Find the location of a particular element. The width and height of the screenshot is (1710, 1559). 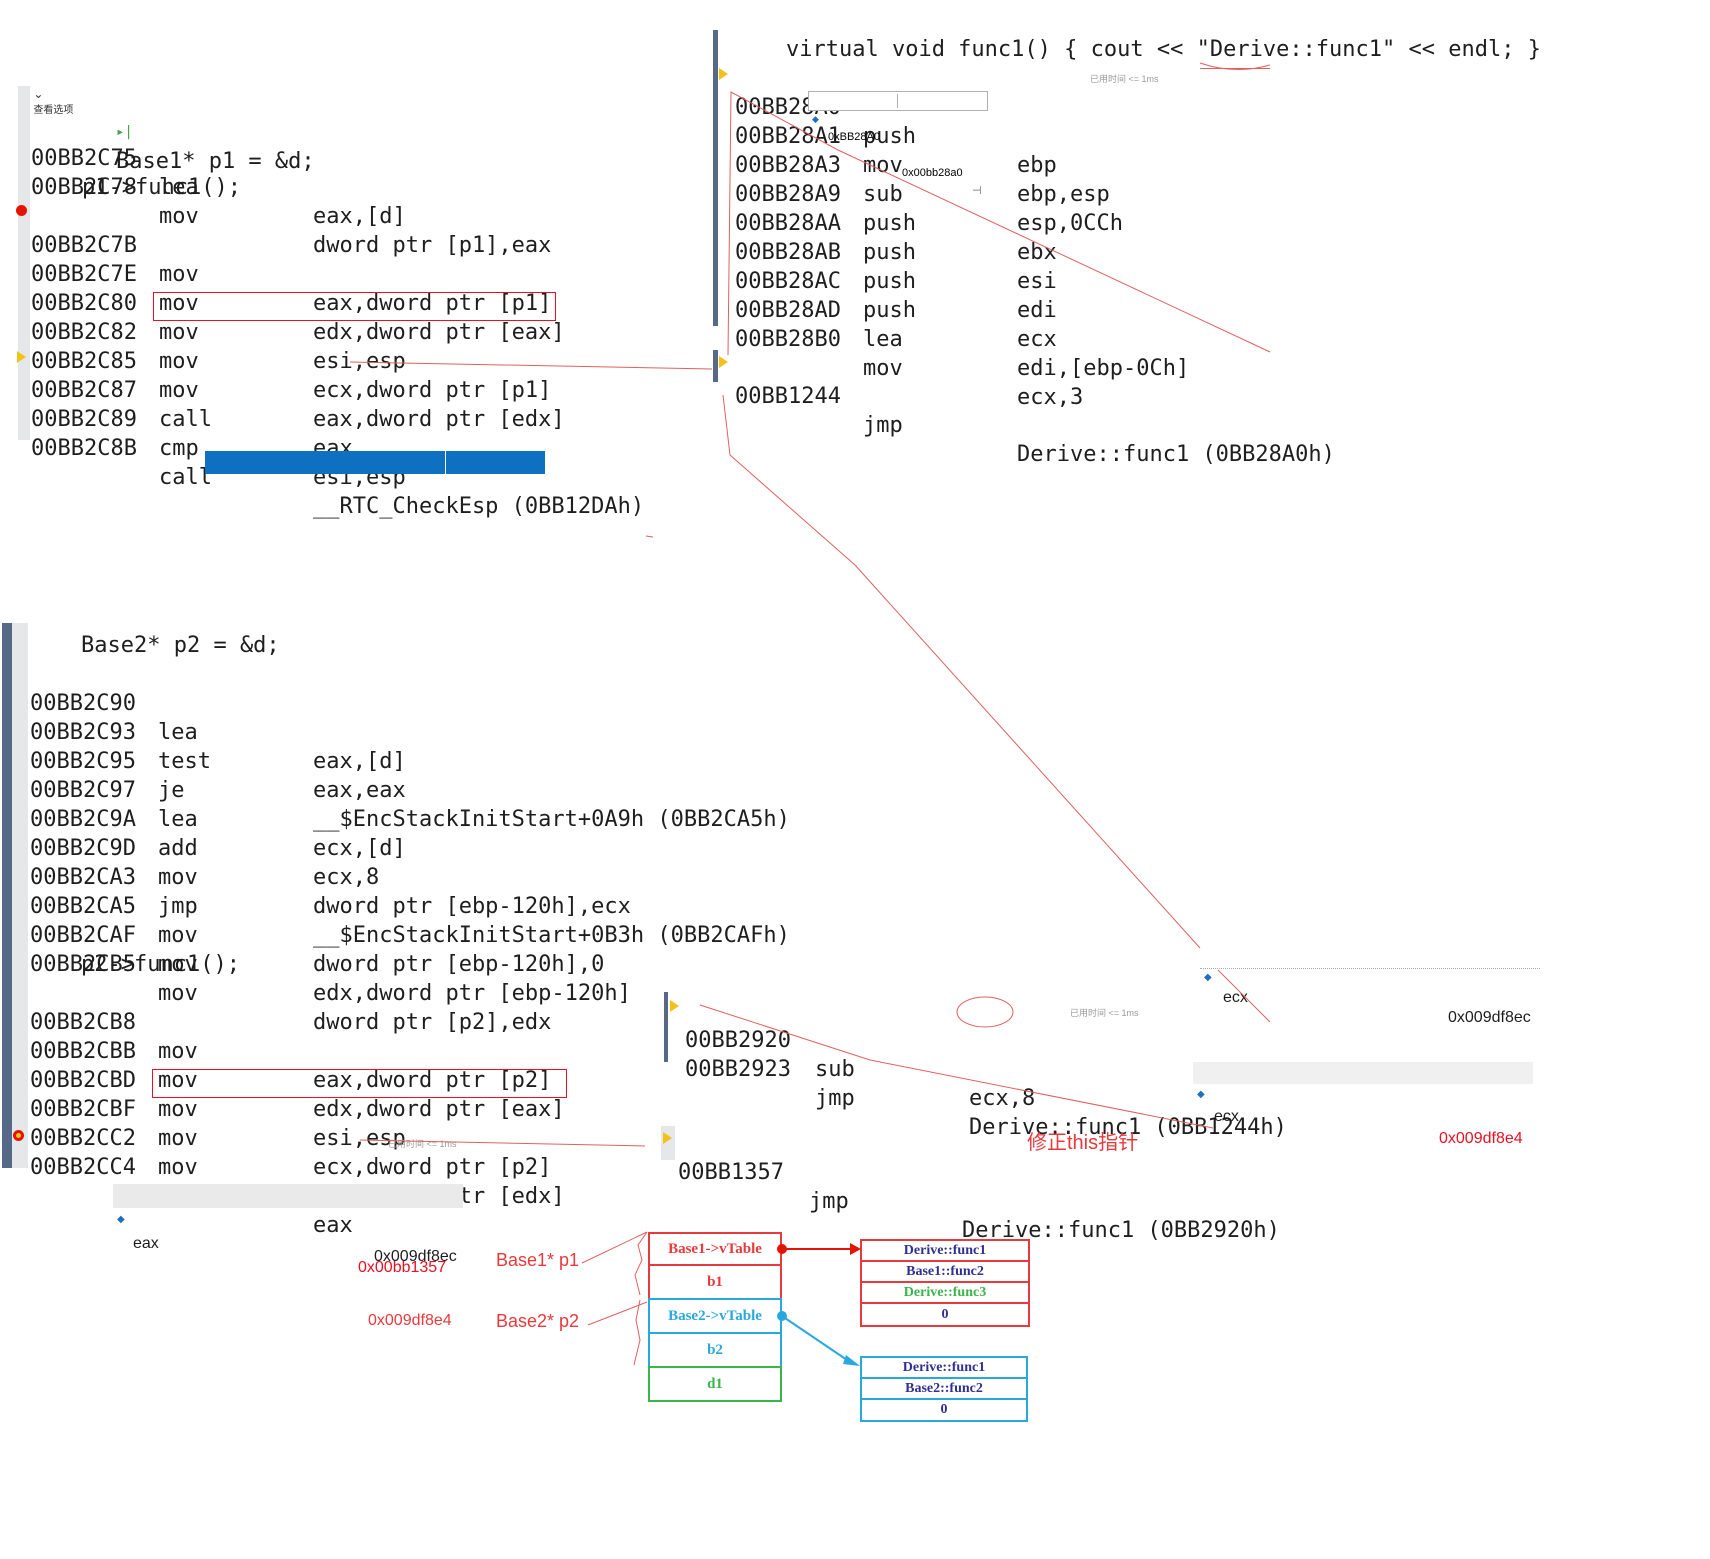

vptr2-arrow is located at coordinates (816, 1339).